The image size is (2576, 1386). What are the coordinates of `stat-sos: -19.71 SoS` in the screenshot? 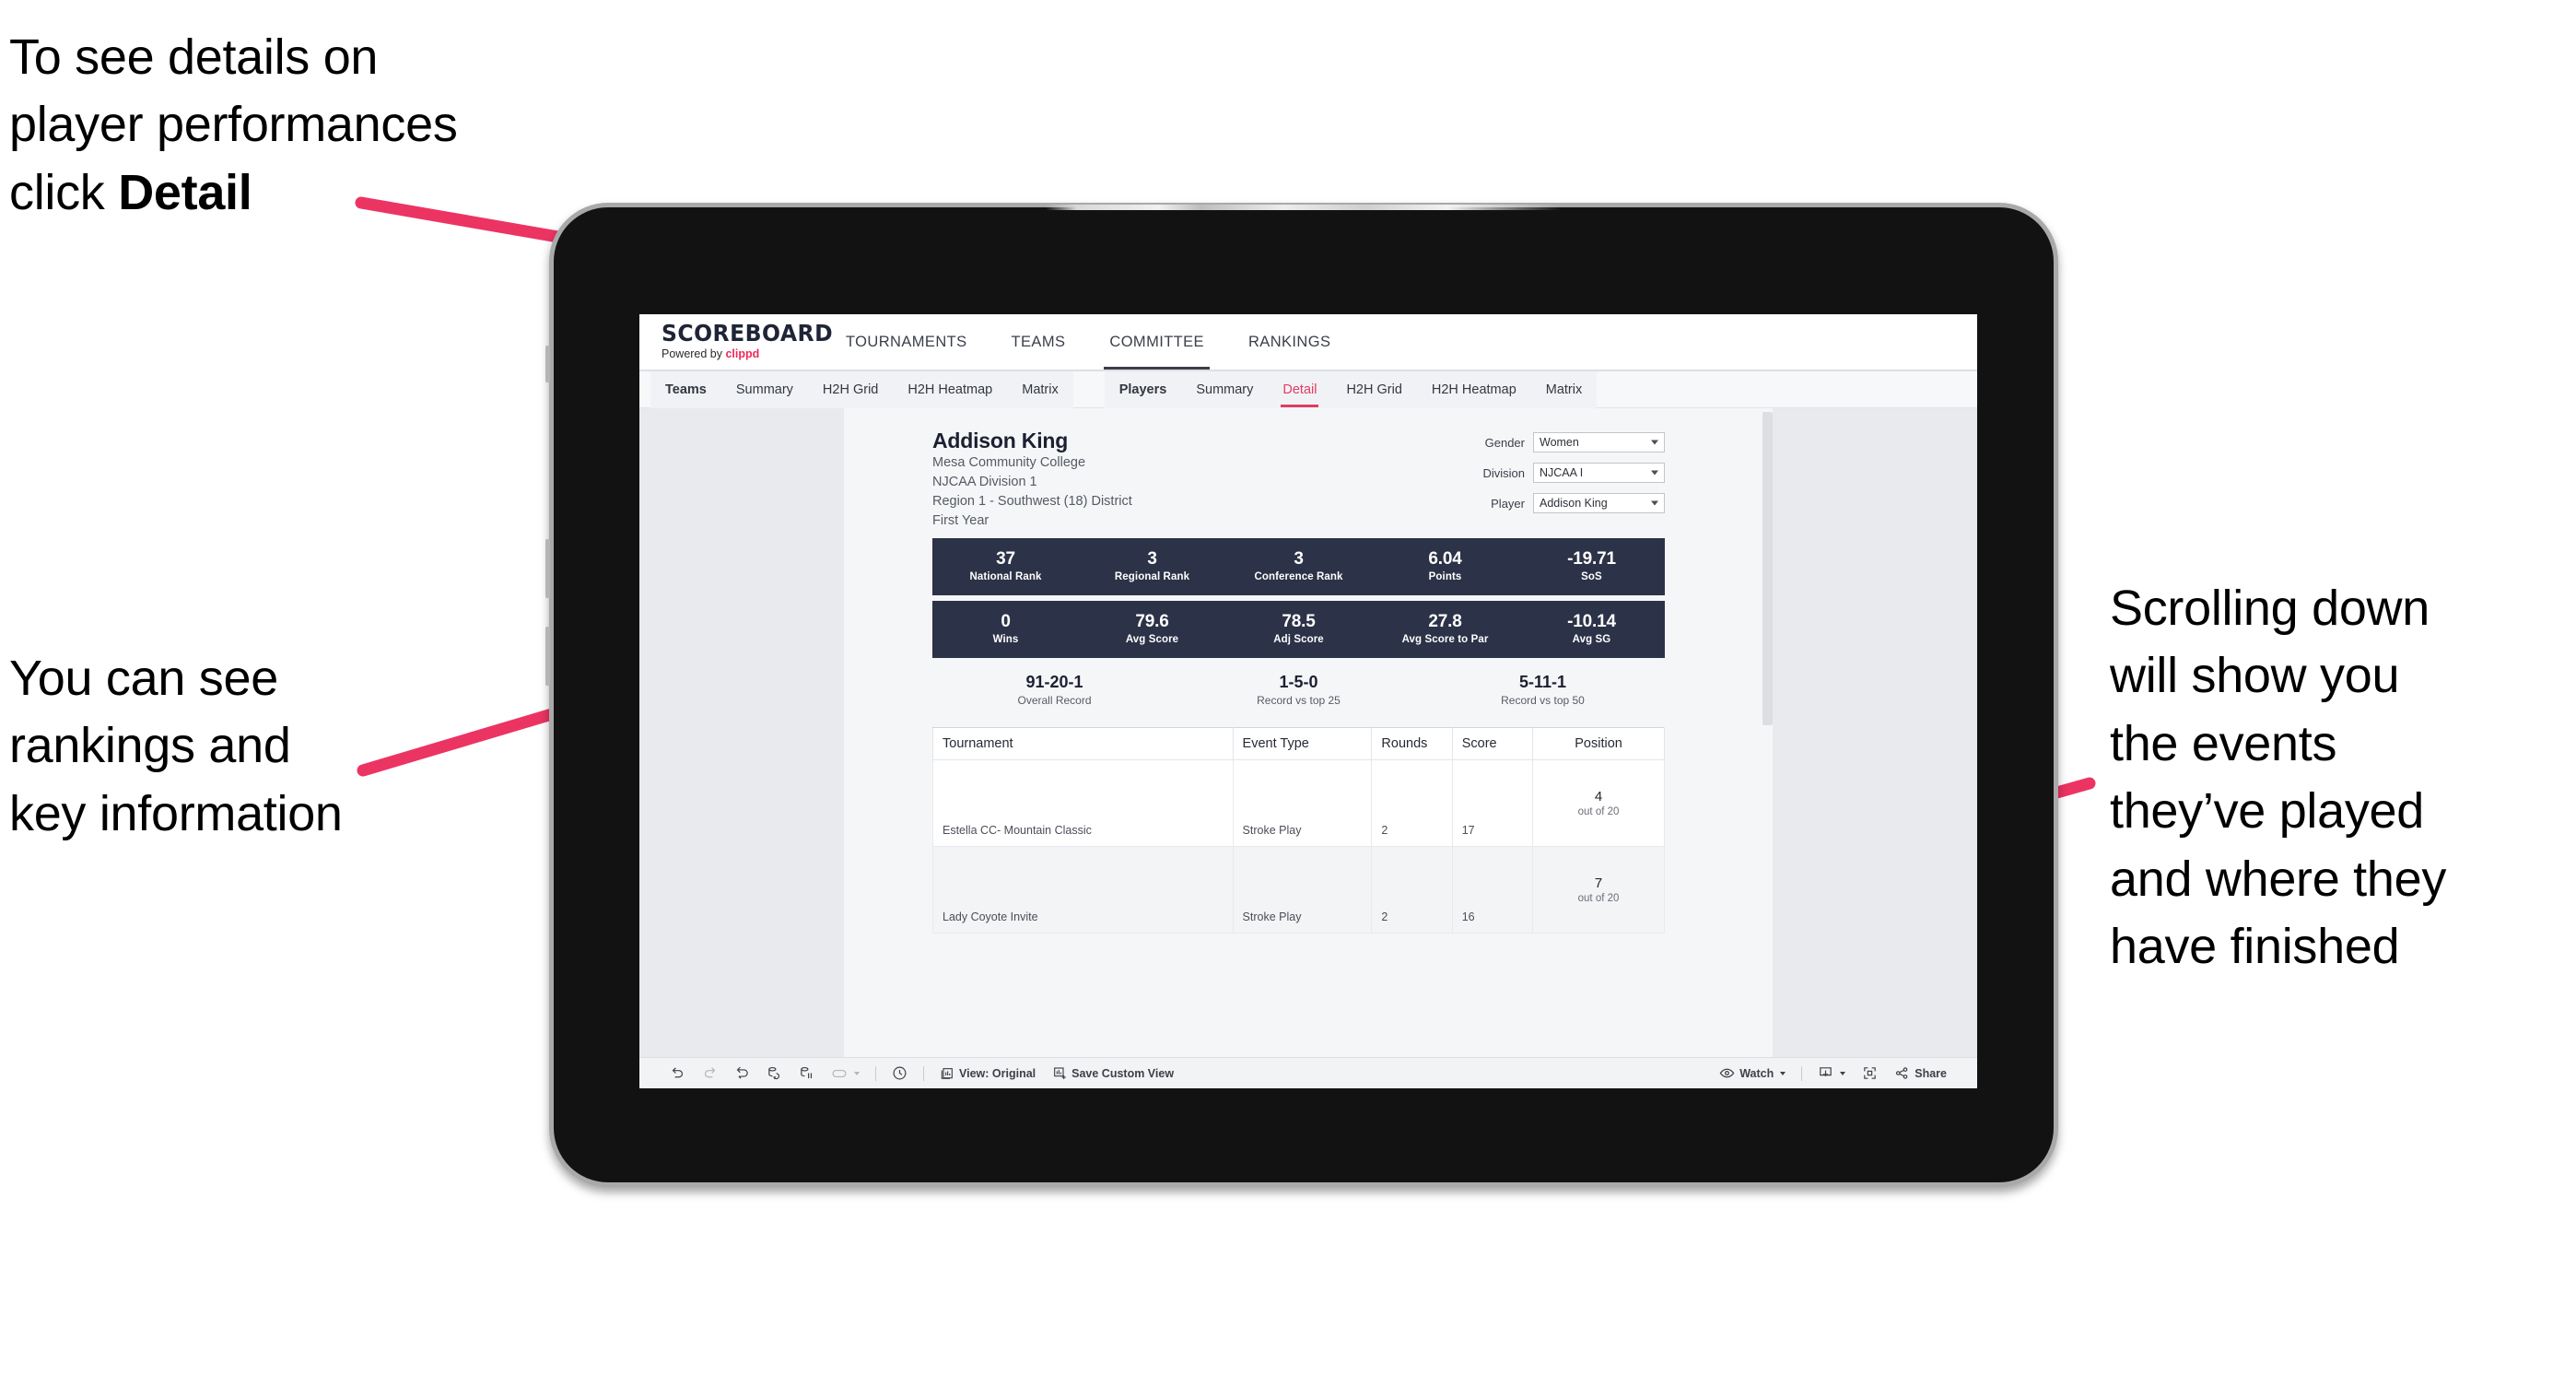 It's located at (1591, 566).